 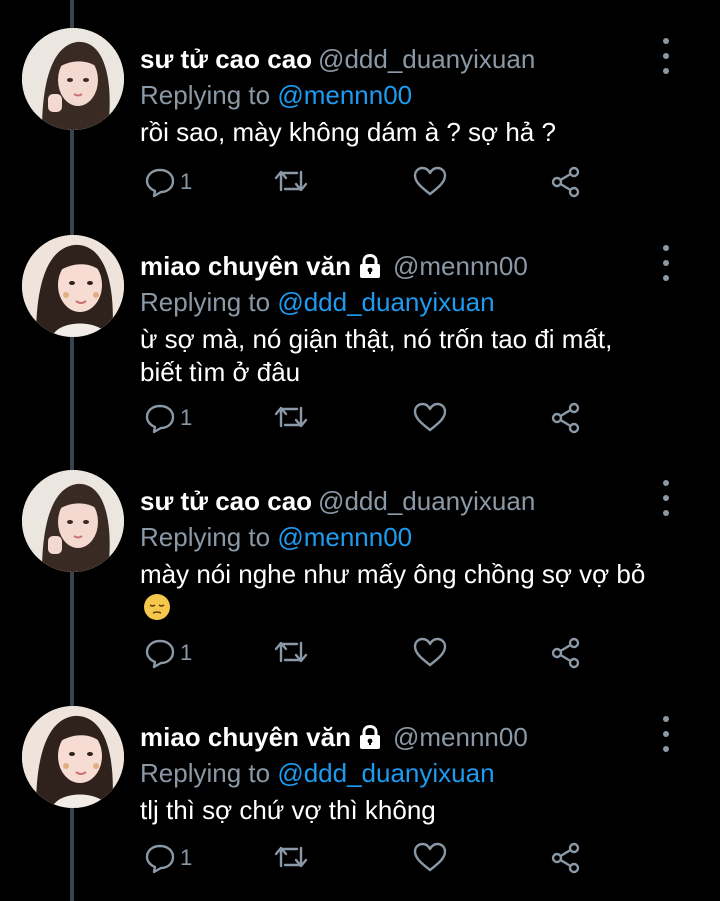 What do you see at coordinates (395, 591) in the screenshot?
I see `tweet-text: mày nói nghe như mấy ông chồng sợ vợ bỏ` at bounding box center [395, 591].